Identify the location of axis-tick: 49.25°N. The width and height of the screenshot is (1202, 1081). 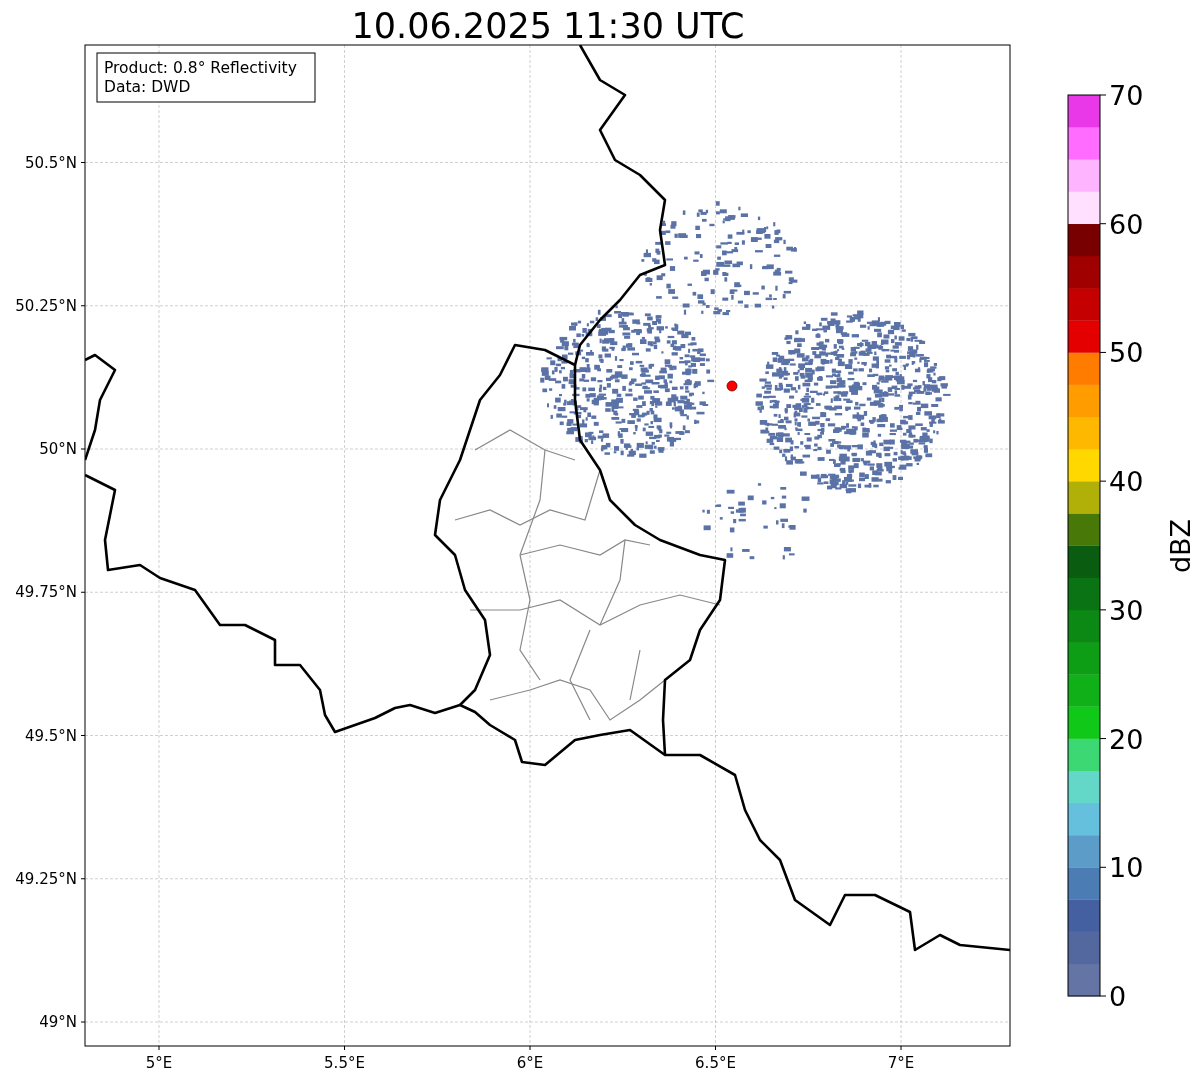
(50, 878).